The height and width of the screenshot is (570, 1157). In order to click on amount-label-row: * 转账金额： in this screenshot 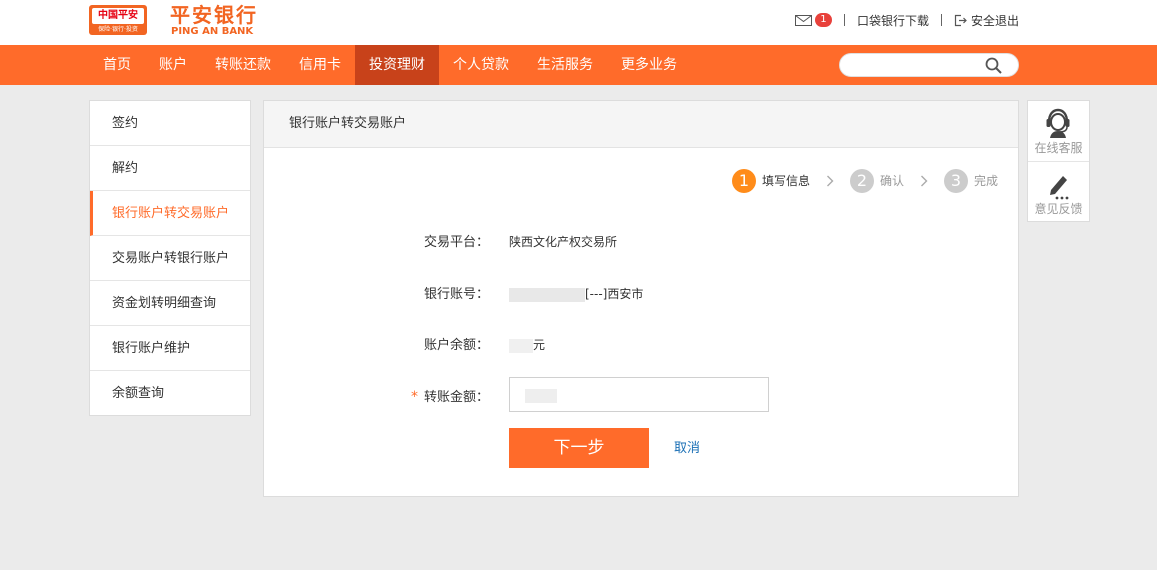, I will do `click(444, 397)`.